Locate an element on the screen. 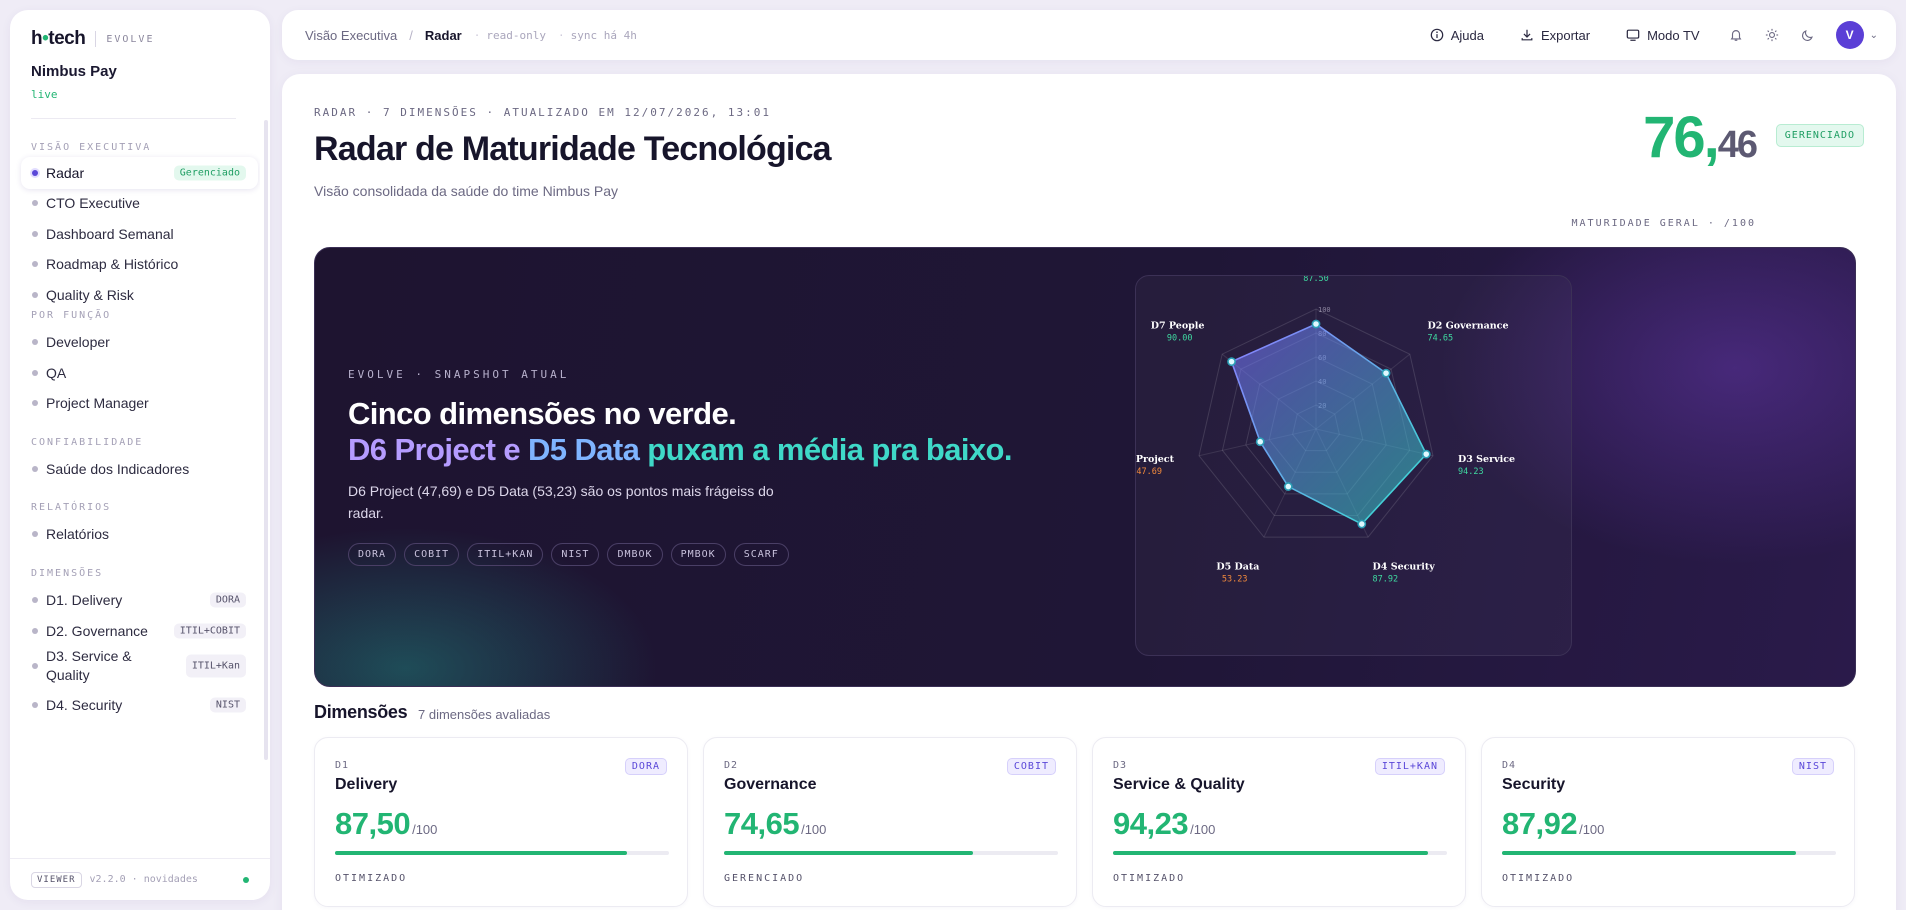 Image resolution: width=1906 pixels, height=910 pixels. chip-dmbok: DMBOK is located at coordinates (635, 554).